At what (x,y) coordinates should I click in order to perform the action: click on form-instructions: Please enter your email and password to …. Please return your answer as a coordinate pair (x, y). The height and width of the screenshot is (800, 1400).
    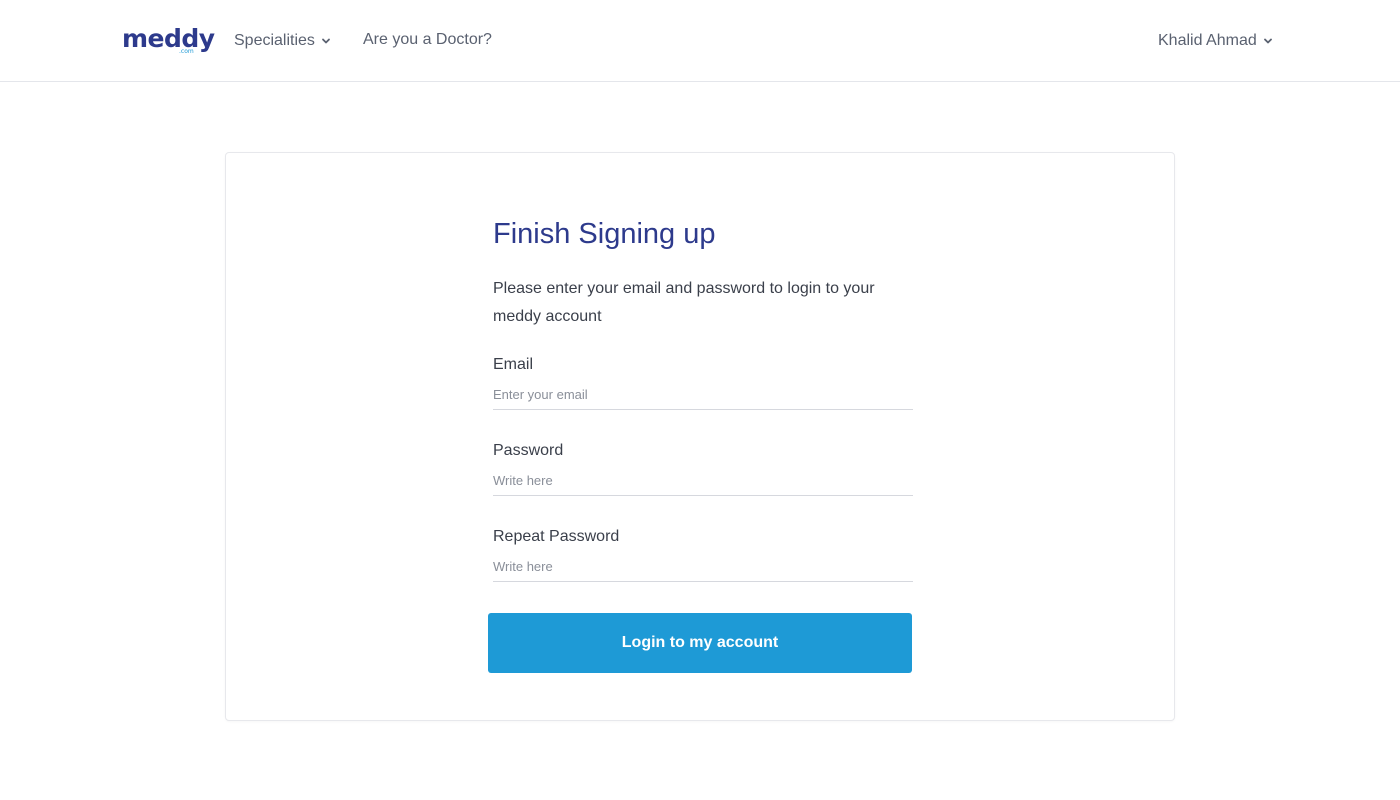
    Looking at the image, I should click on (684, 302).